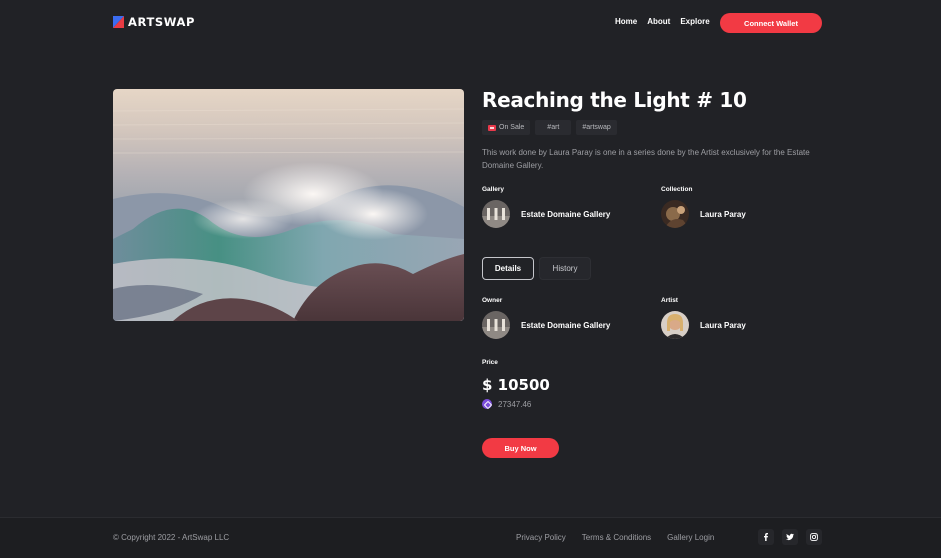 The image size is (941, 558). What do you see at coordinates (566, 214) in the screenshot?
I see `gallery-name: Estate Domaine Gallery` at bounding box center [566, 214].